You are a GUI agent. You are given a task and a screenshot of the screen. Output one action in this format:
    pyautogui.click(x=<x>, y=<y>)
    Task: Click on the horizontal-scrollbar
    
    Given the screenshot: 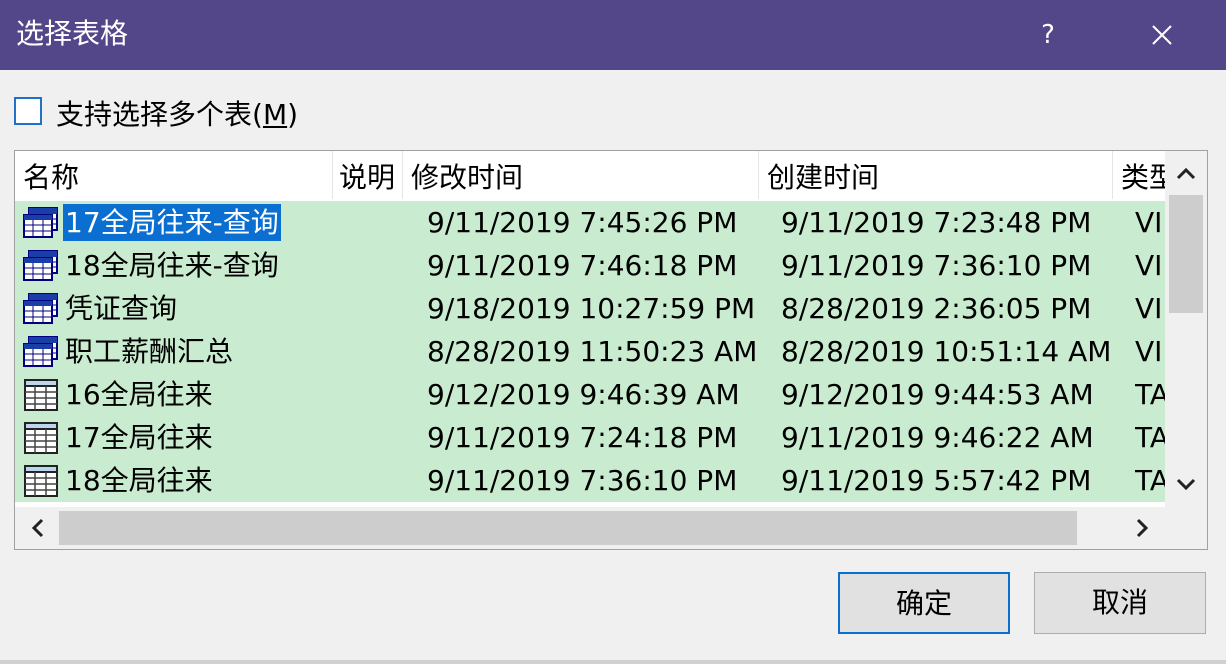 What is the action you would take?
    pyautogui.click(x=611, y=528)
    